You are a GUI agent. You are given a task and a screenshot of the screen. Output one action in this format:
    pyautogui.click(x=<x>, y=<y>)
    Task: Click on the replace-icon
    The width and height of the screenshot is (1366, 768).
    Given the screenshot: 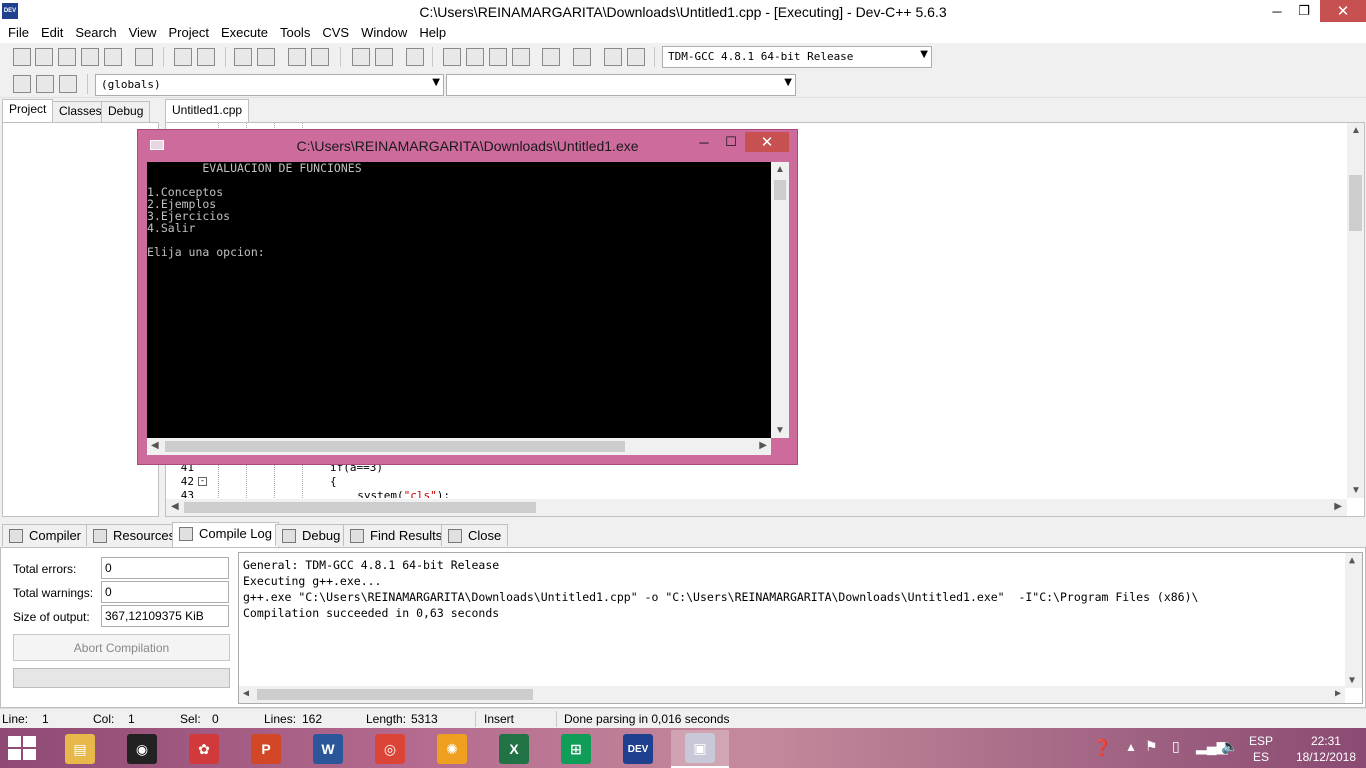 What is the action you would take?
    pyautogui.click(x=266, y=57)
    